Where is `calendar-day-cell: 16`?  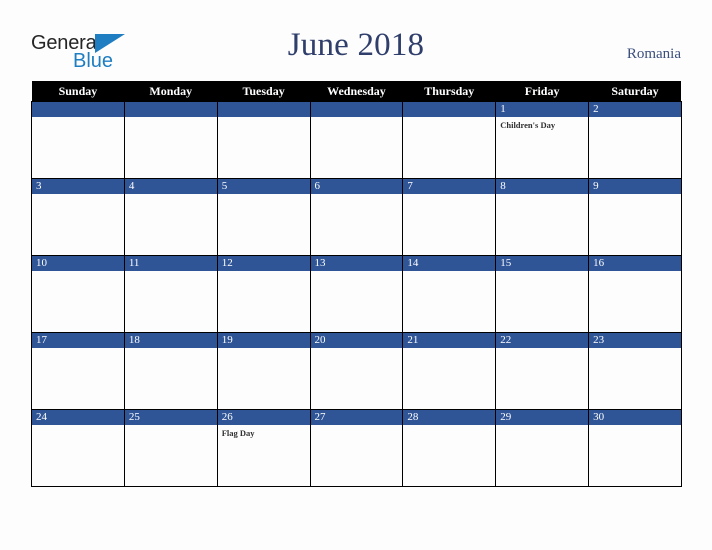
calendar-day-cell: 16 is located at coordinates (635, 294).